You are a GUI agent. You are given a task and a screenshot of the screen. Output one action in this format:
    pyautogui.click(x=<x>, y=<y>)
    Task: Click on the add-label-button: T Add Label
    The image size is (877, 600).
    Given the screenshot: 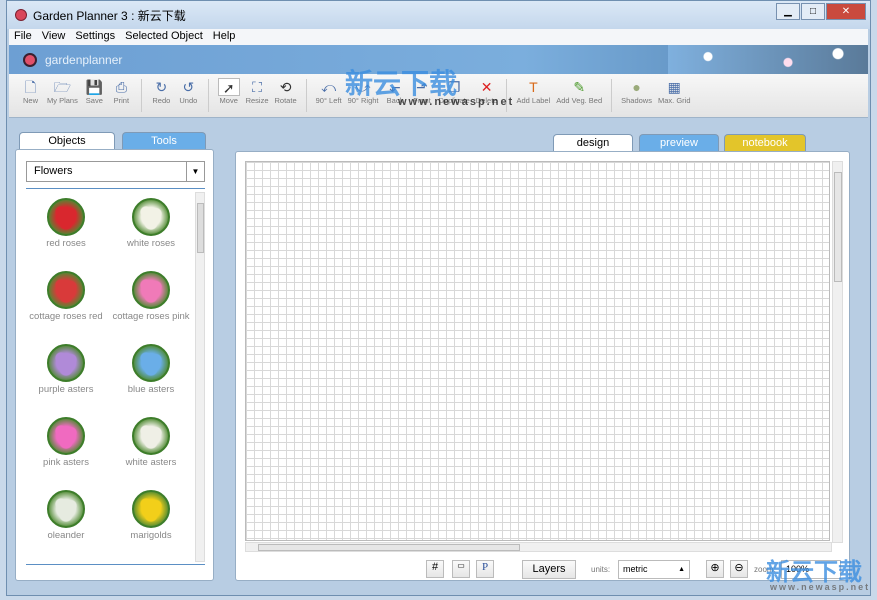 What is the action you would take?
    pyautogui.click(x=533, y=95)
    